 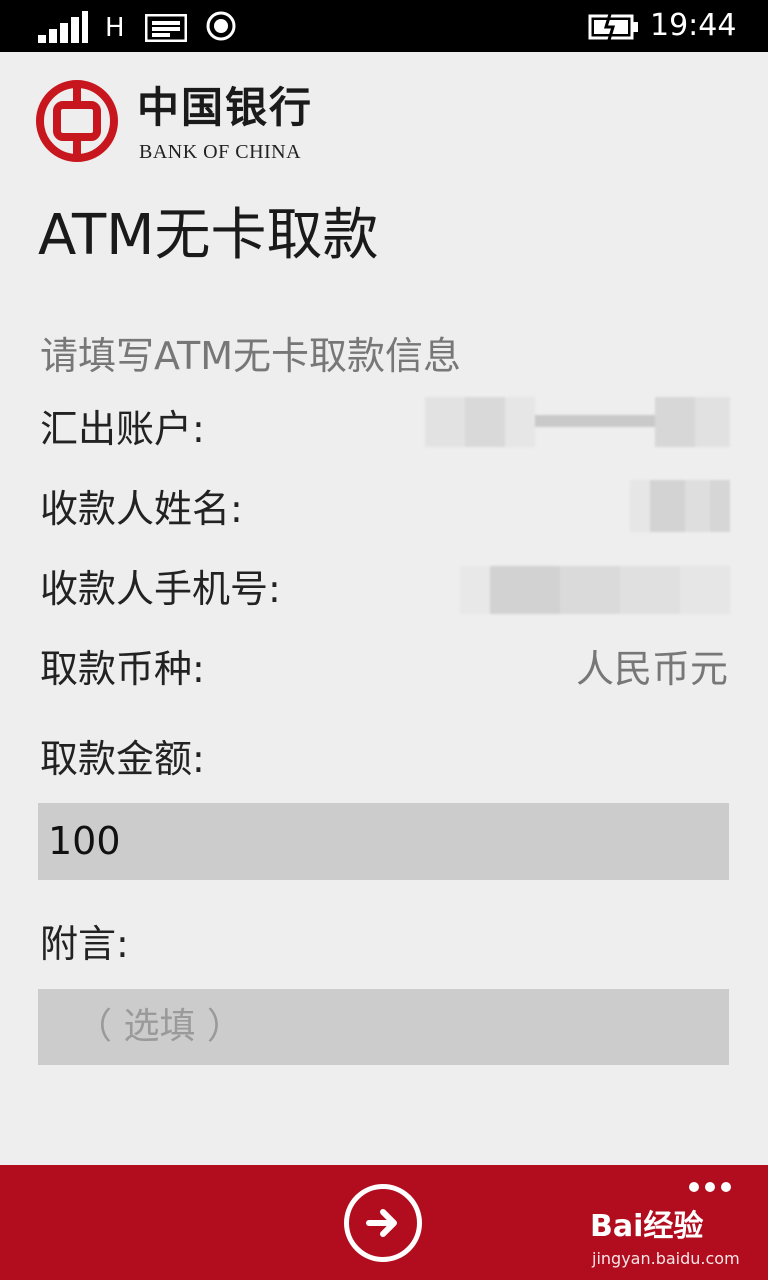 What do you see at coordinates (115, 28) in the screenshot?
I see `network-type: H` at bounding box center [115, 28].